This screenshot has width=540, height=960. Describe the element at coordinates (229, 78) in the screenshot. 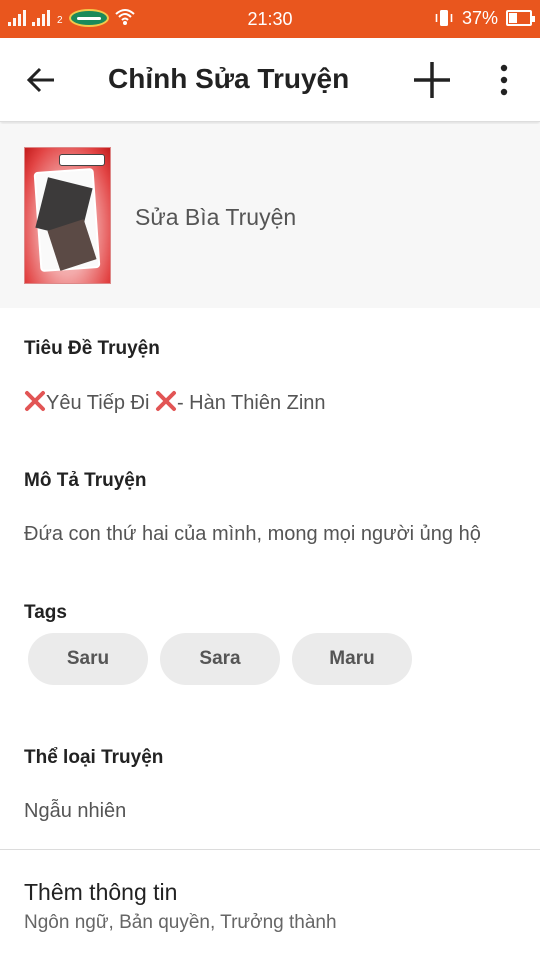

I see `page-title: Chỉnh Sửa Truyện` at that location.